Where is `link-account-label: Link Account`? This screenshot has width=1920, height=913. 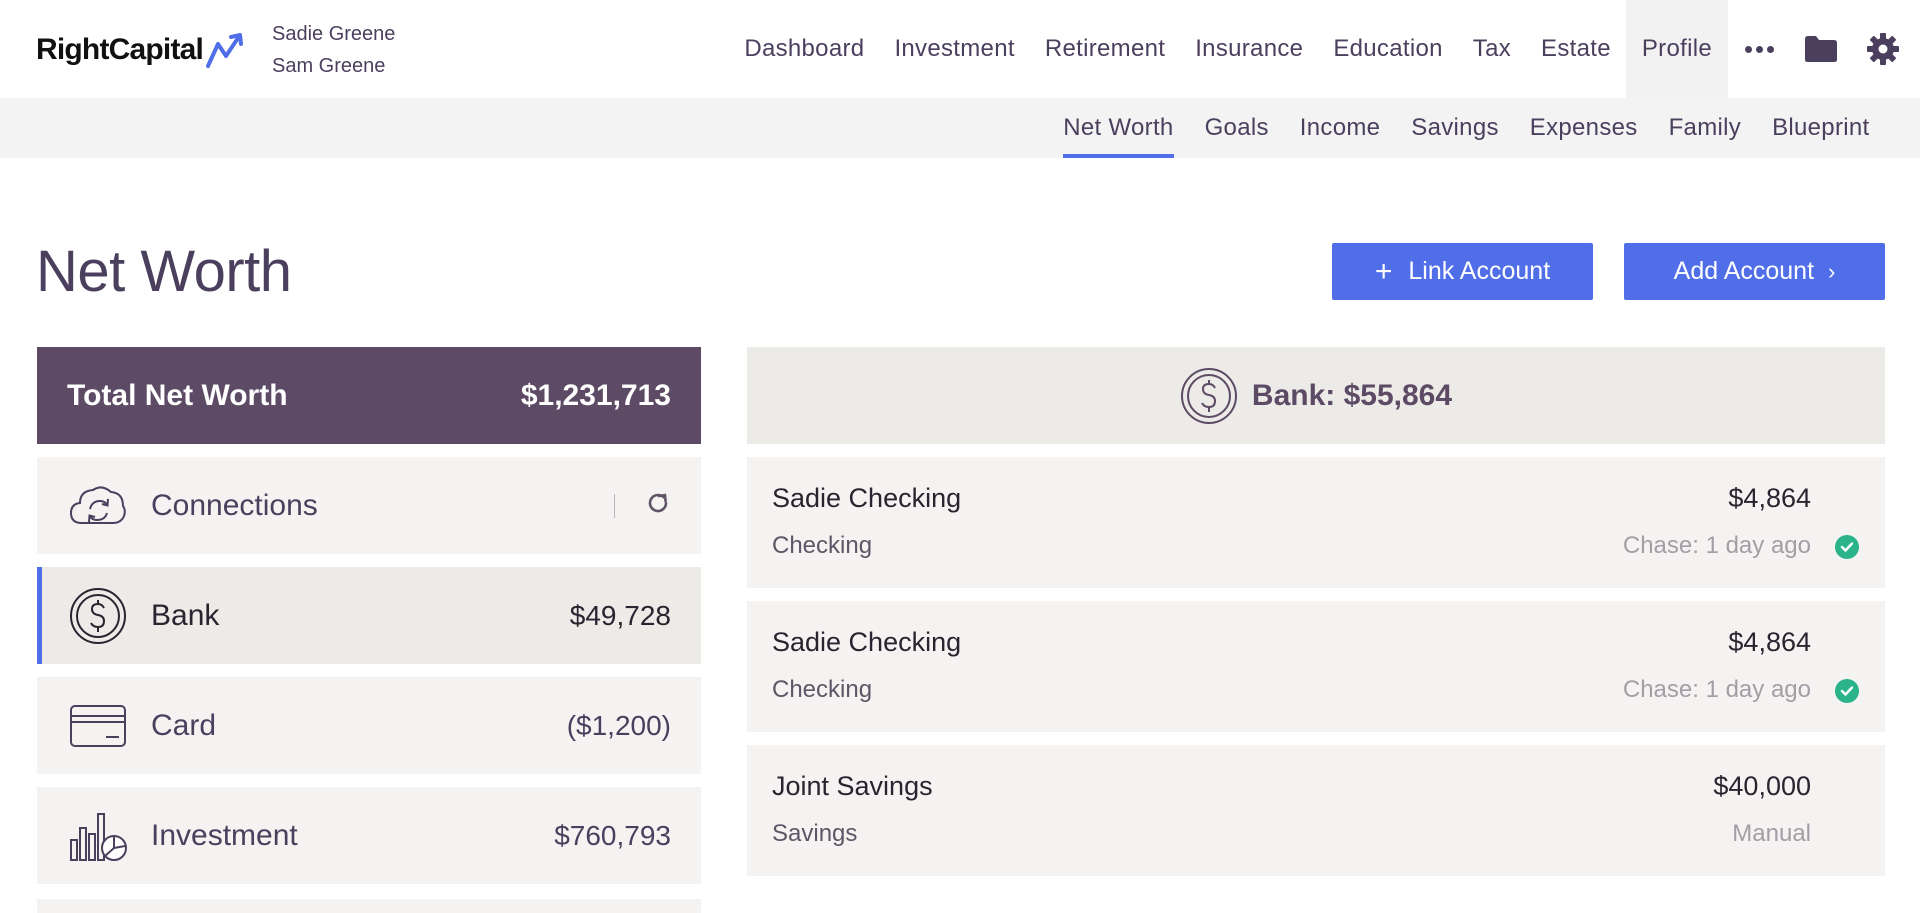 link-account-label: Link Account is located at coordinates (1479, 271).